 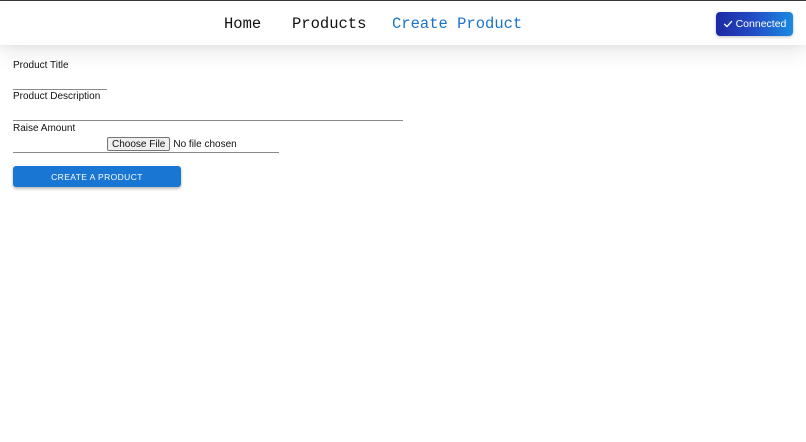 I want to click on raise-amount-label: Raise Amount, so click(x=44, y=128).